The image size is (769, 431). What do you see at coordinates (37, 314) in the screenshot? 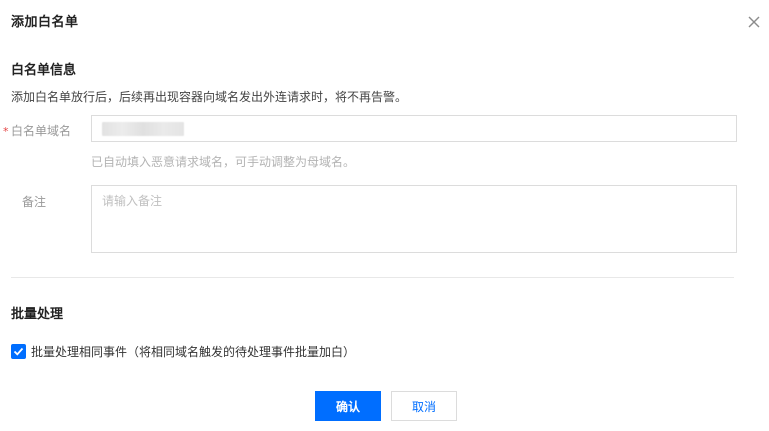
I see `batch-section-title: 批量处理` at bounding box center [37, 314].